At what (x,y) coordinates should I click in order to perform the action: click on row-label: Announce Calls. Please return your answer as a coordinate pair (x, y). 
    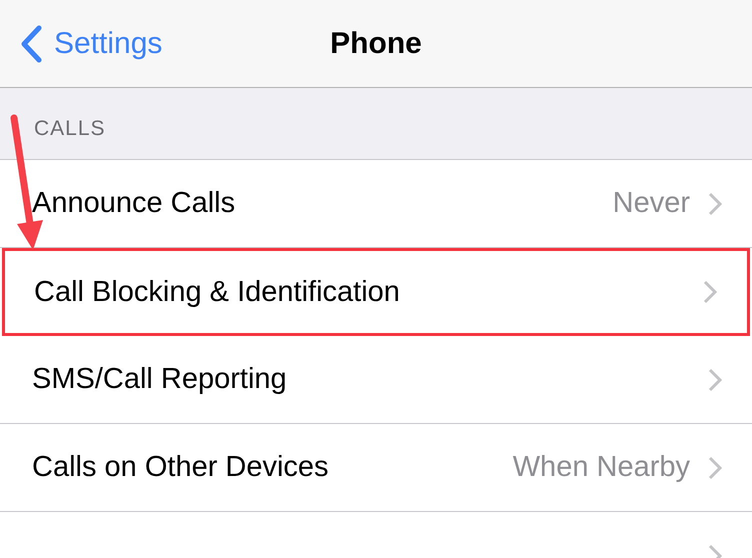
    Looking at the image, I should click on (134, 203).